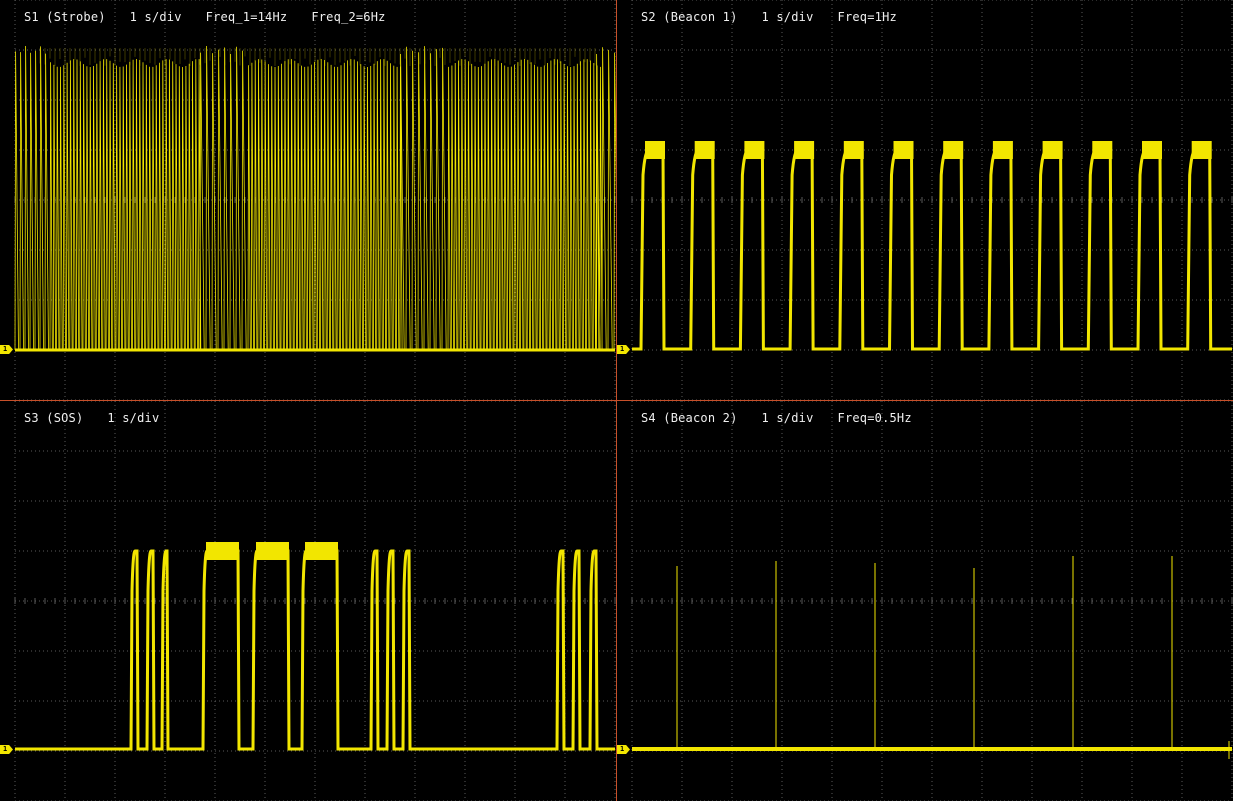  I want to click on panel-title-s4: S4 (Beacon 2) 1 s/div Freq=0.5Hz, so click(788, 418).